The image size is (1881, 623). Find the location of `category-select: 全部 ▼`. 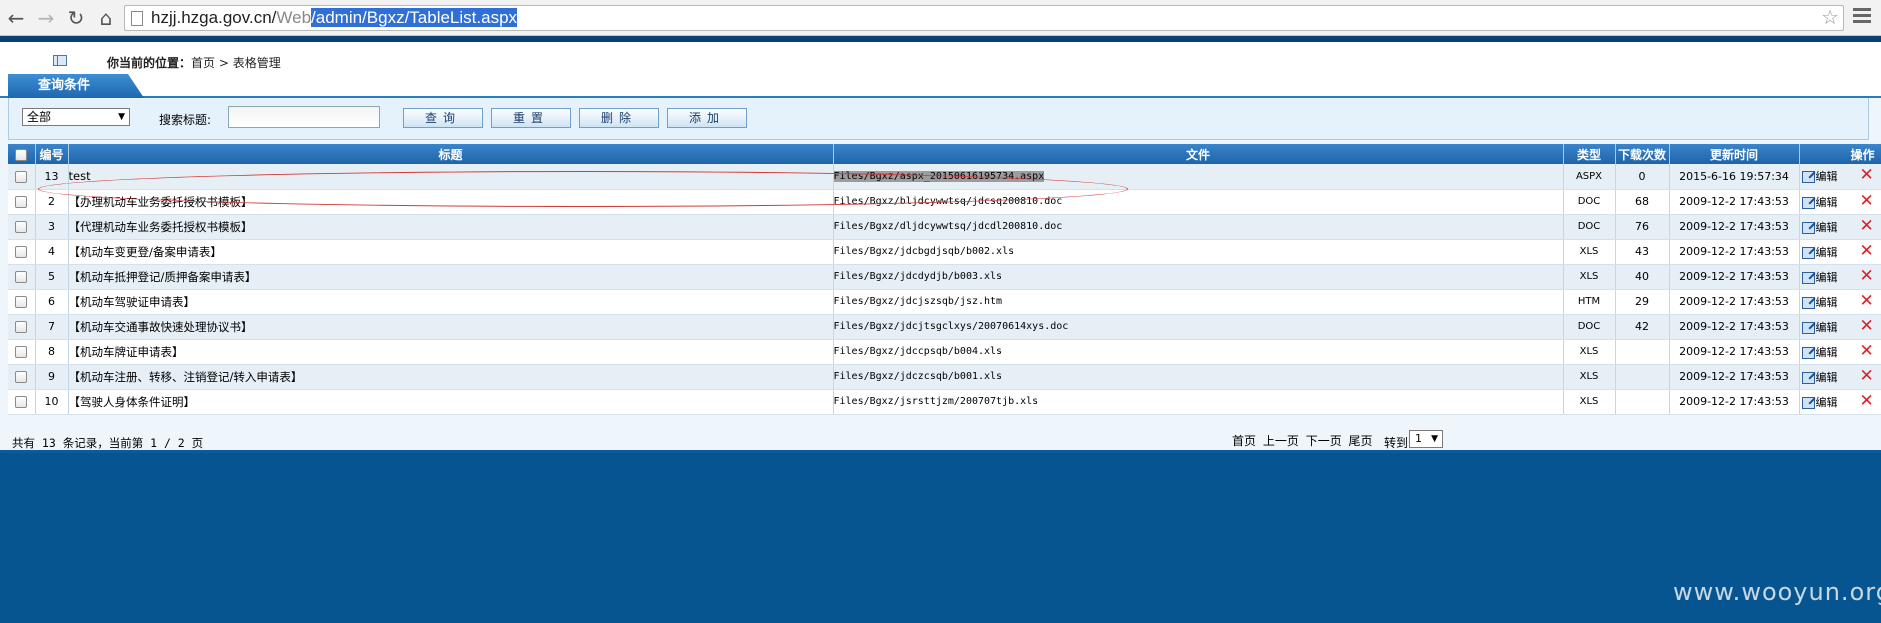

category-select: 全部 ▼ is located at coordinates (76, 117).